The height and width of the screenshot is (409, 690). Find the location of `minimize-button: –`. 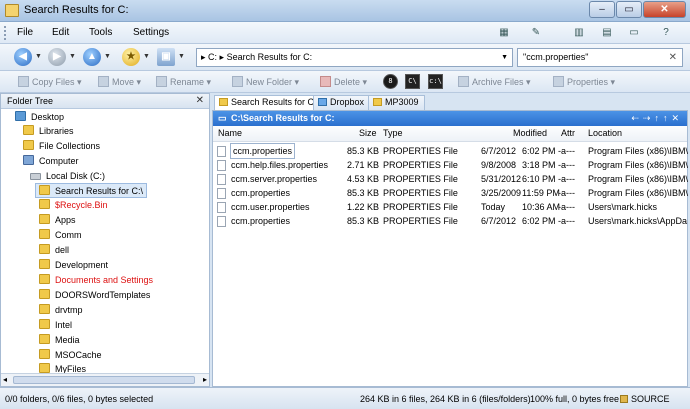

minimize-button: – is located at coordinates (602, 9).